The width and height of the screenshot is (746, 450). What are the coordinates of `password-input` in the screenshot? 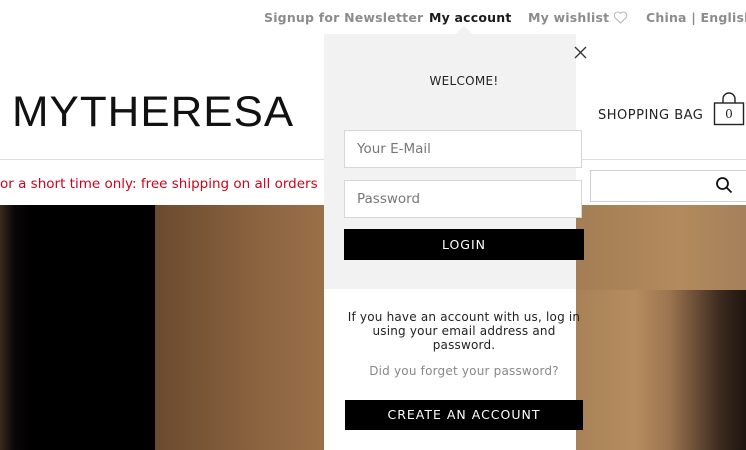 It's located at (463, 199).